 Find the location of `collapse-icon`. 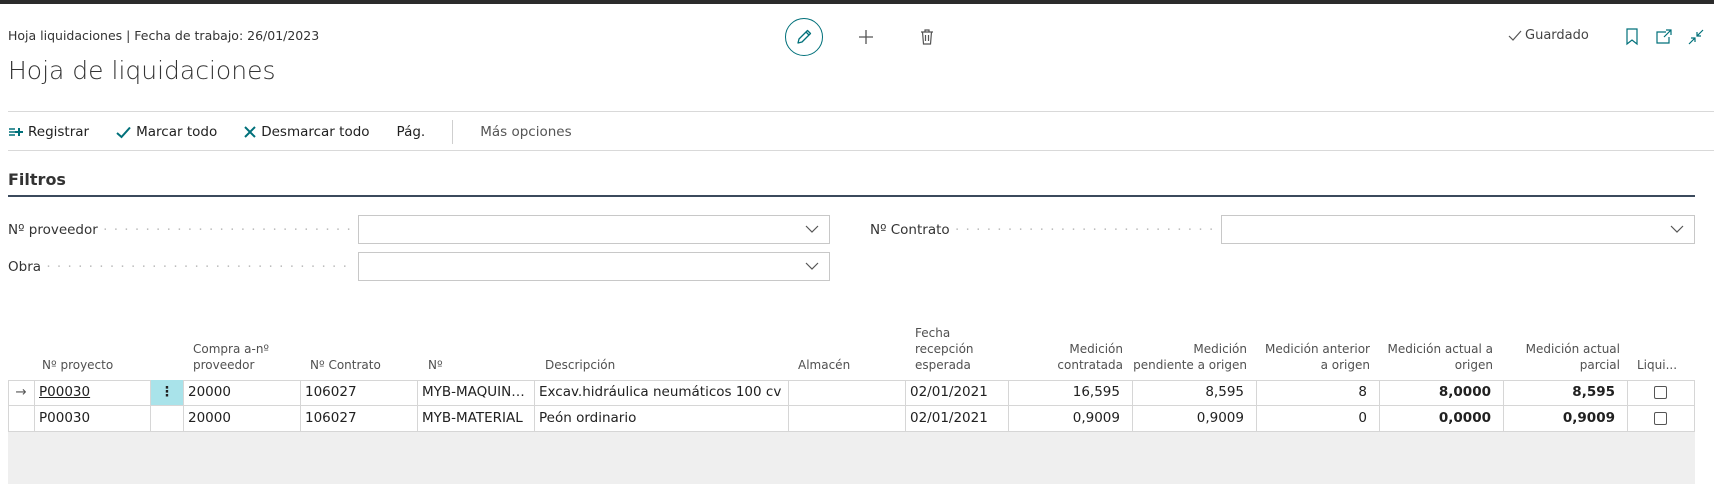

collapse-icon is located at coordinates (1696, 37).